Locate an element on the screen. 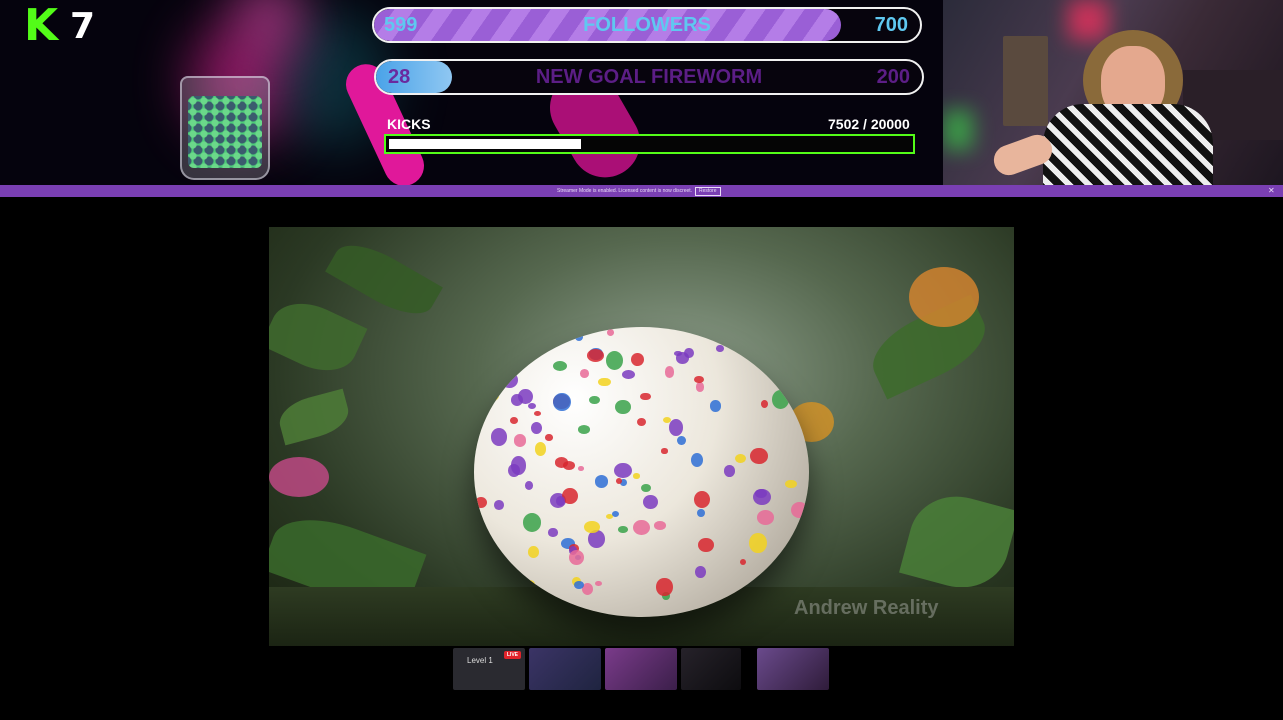 This screenshot has height=720, width=1283. jar-contents is located at coordinates (225, 132).